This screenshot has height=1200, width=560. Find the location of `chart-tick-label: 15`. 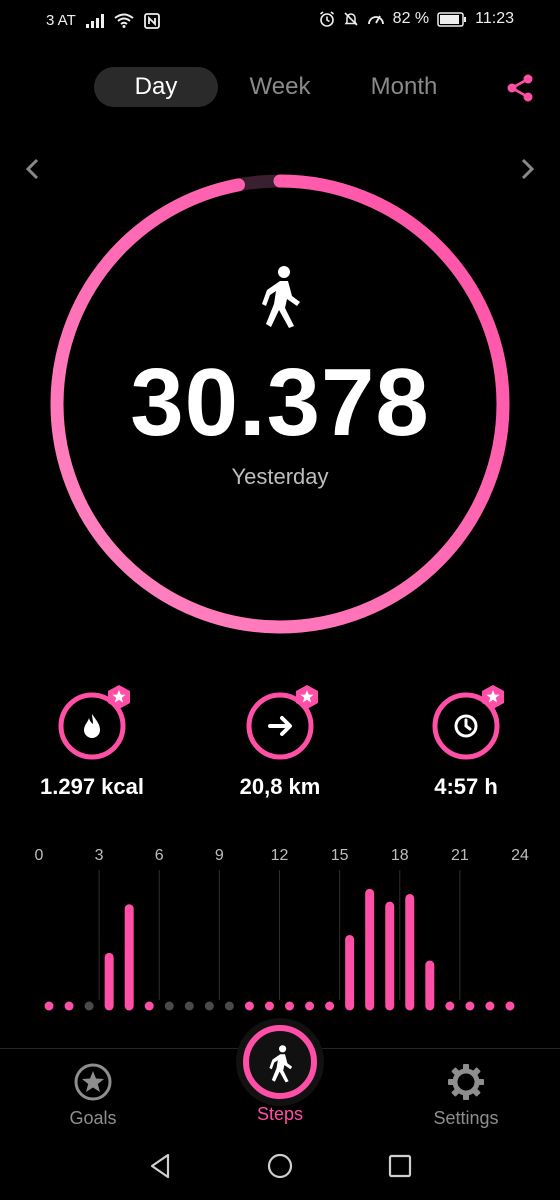

chart-tick-label: 15 is located at coordinates (340, 855).